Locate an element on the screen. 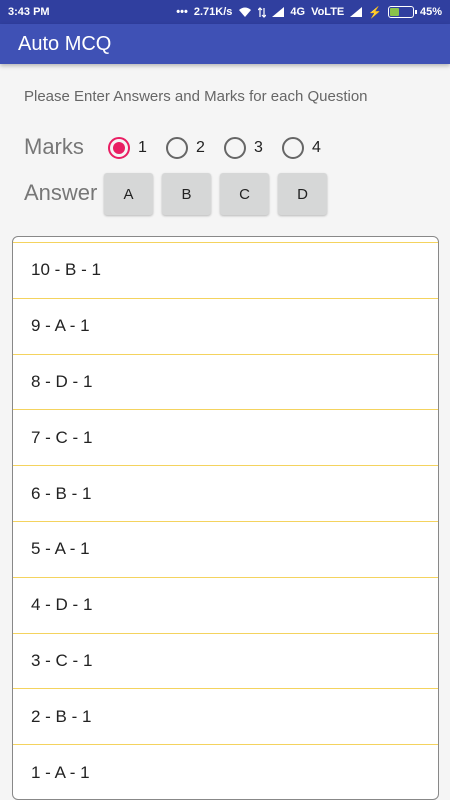  radio-label: 1 is located at coordinates (142, 147).